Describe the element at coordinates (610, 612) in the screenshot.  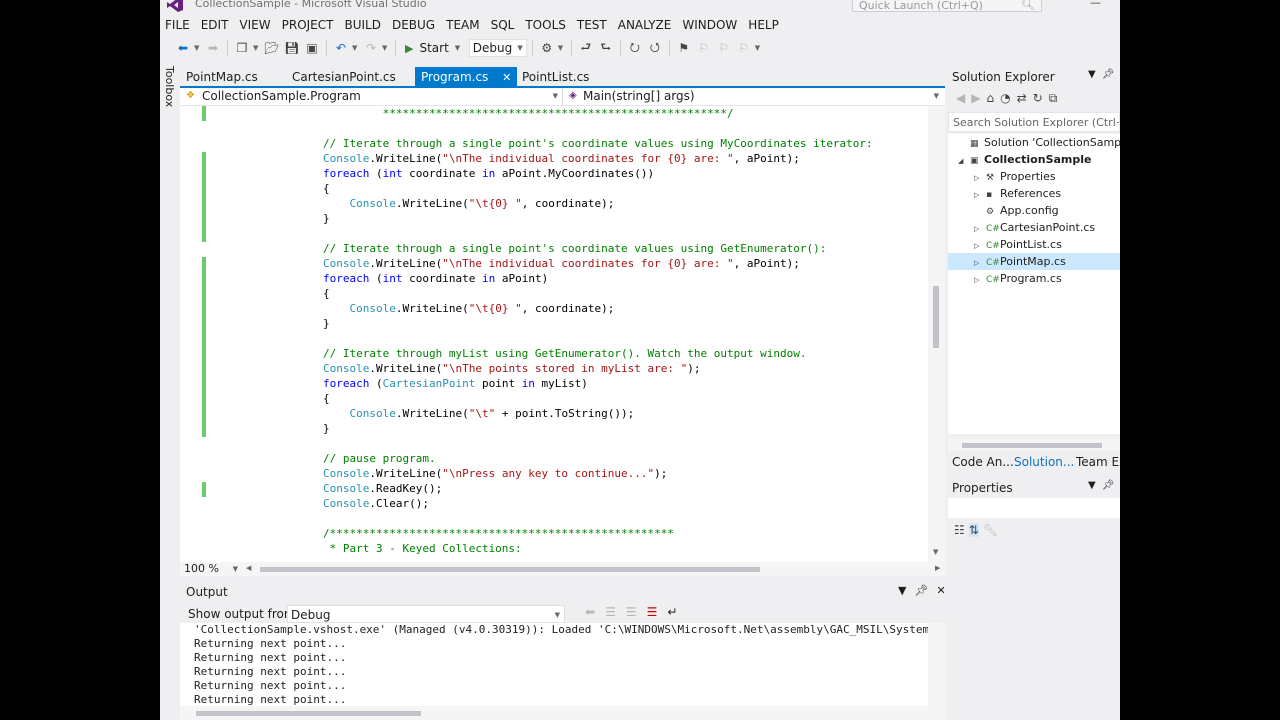
I see `previous-message-icon: ☰` at that location.